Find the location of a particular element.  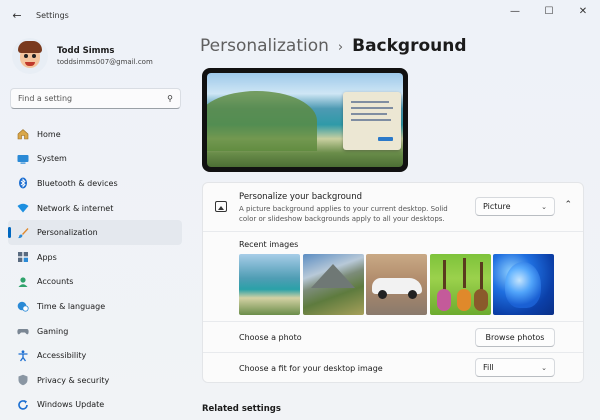

breadcrumb: Personalization › Background is located at coordinates (333, 46).